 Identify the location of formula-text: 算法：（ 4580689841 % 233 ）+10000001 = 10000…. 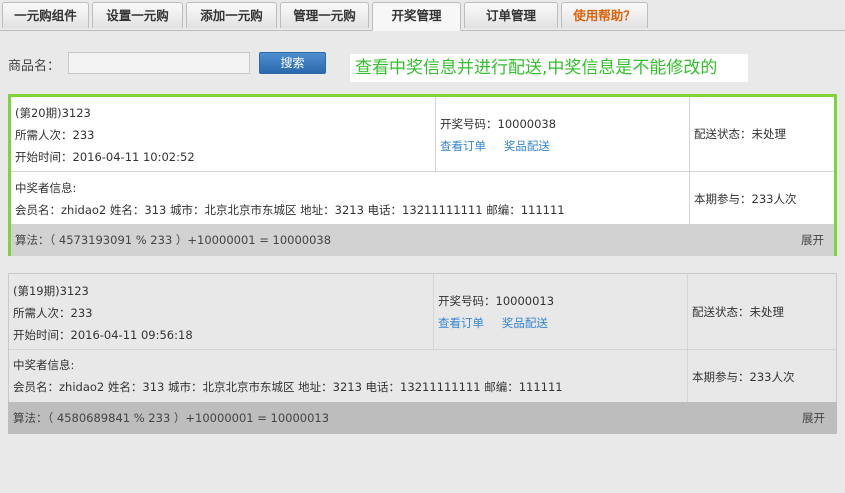
(171, 418).